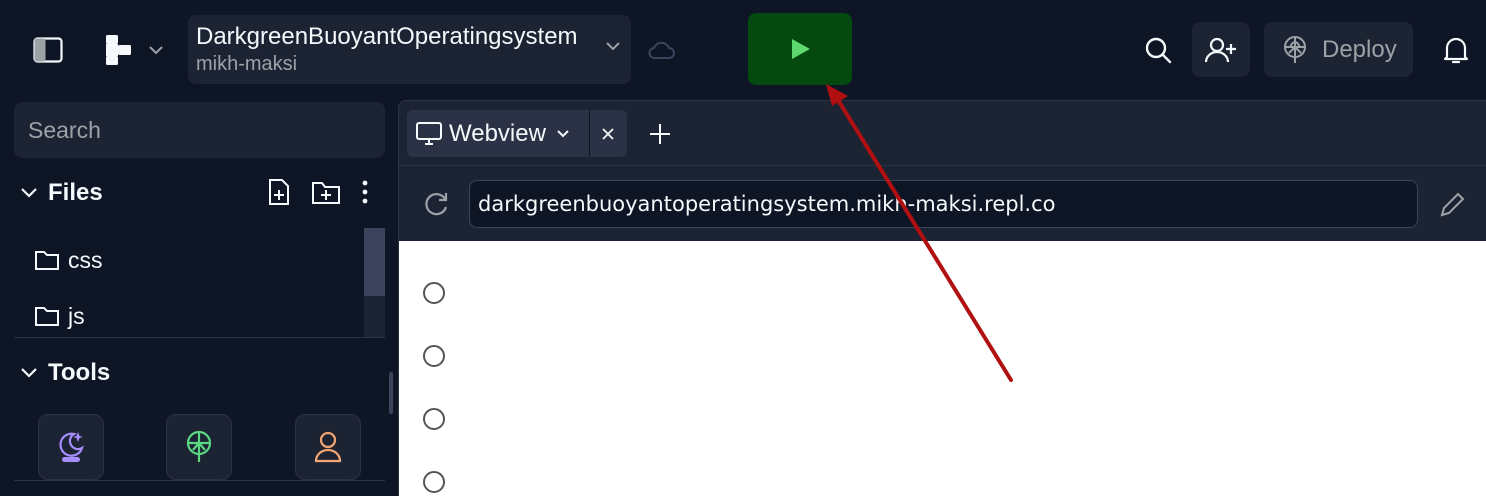  What do you see at coordinates (118, 50) in the screenshot?
I see `replit-logo-icon` at bounding box center [118, 50].